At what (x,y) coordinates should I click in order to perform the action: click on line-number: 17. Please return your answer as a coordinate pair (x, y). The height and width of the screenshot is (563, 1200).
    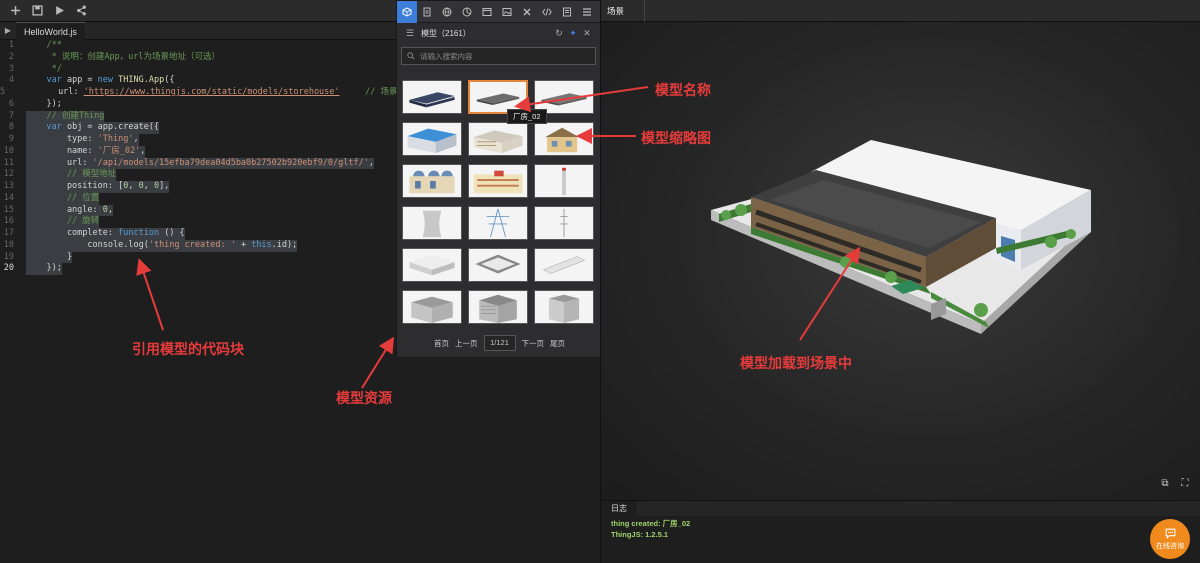
    Looking at the image, I should click on (8, 233).